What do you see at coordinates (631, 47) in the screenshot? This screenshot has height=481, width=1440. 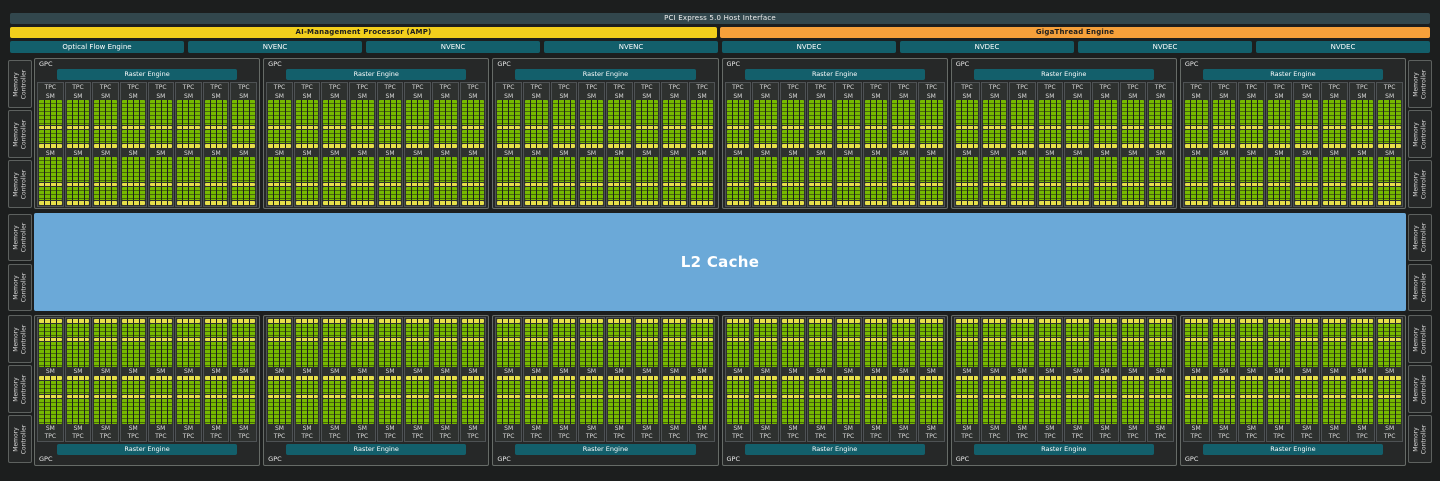 I see `media-engine-nvenc: NVENC` at bounding box center [631, 47].